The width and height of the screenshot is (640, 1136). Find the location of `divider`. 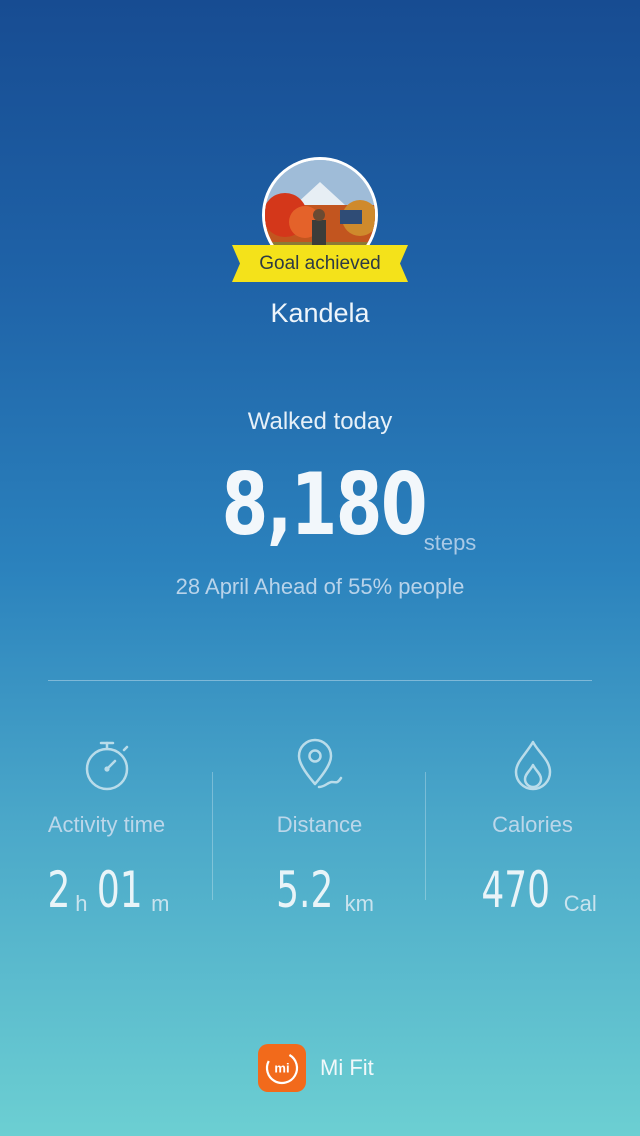

divider is located at coordinates (320, 680).